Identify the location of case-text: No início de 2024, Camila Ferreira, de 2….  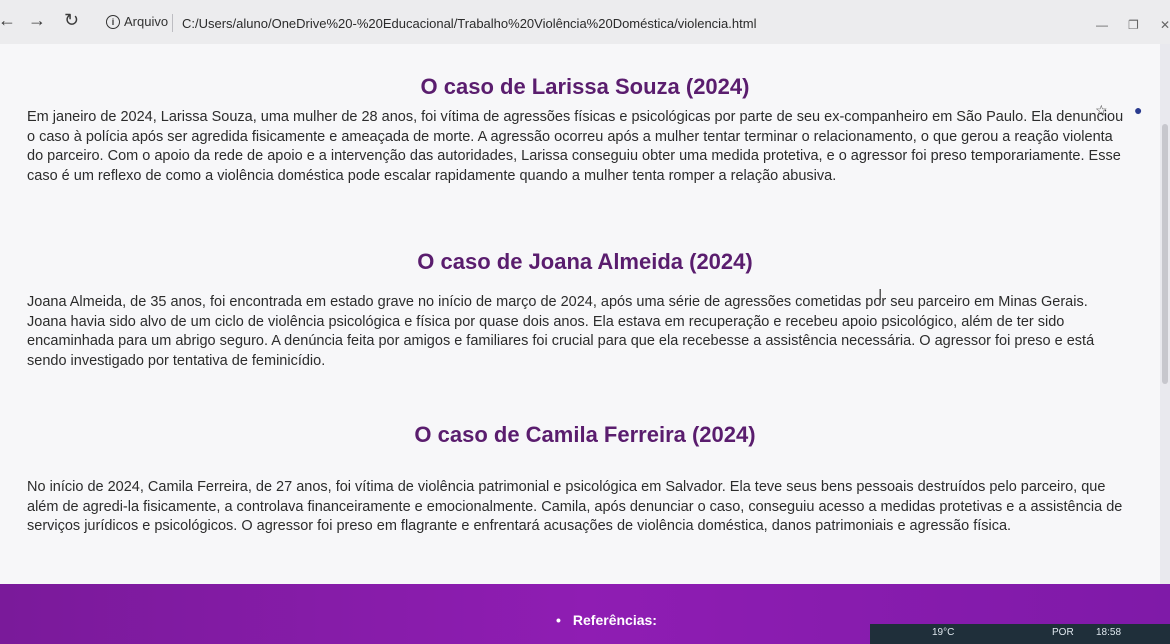
(575, 506).